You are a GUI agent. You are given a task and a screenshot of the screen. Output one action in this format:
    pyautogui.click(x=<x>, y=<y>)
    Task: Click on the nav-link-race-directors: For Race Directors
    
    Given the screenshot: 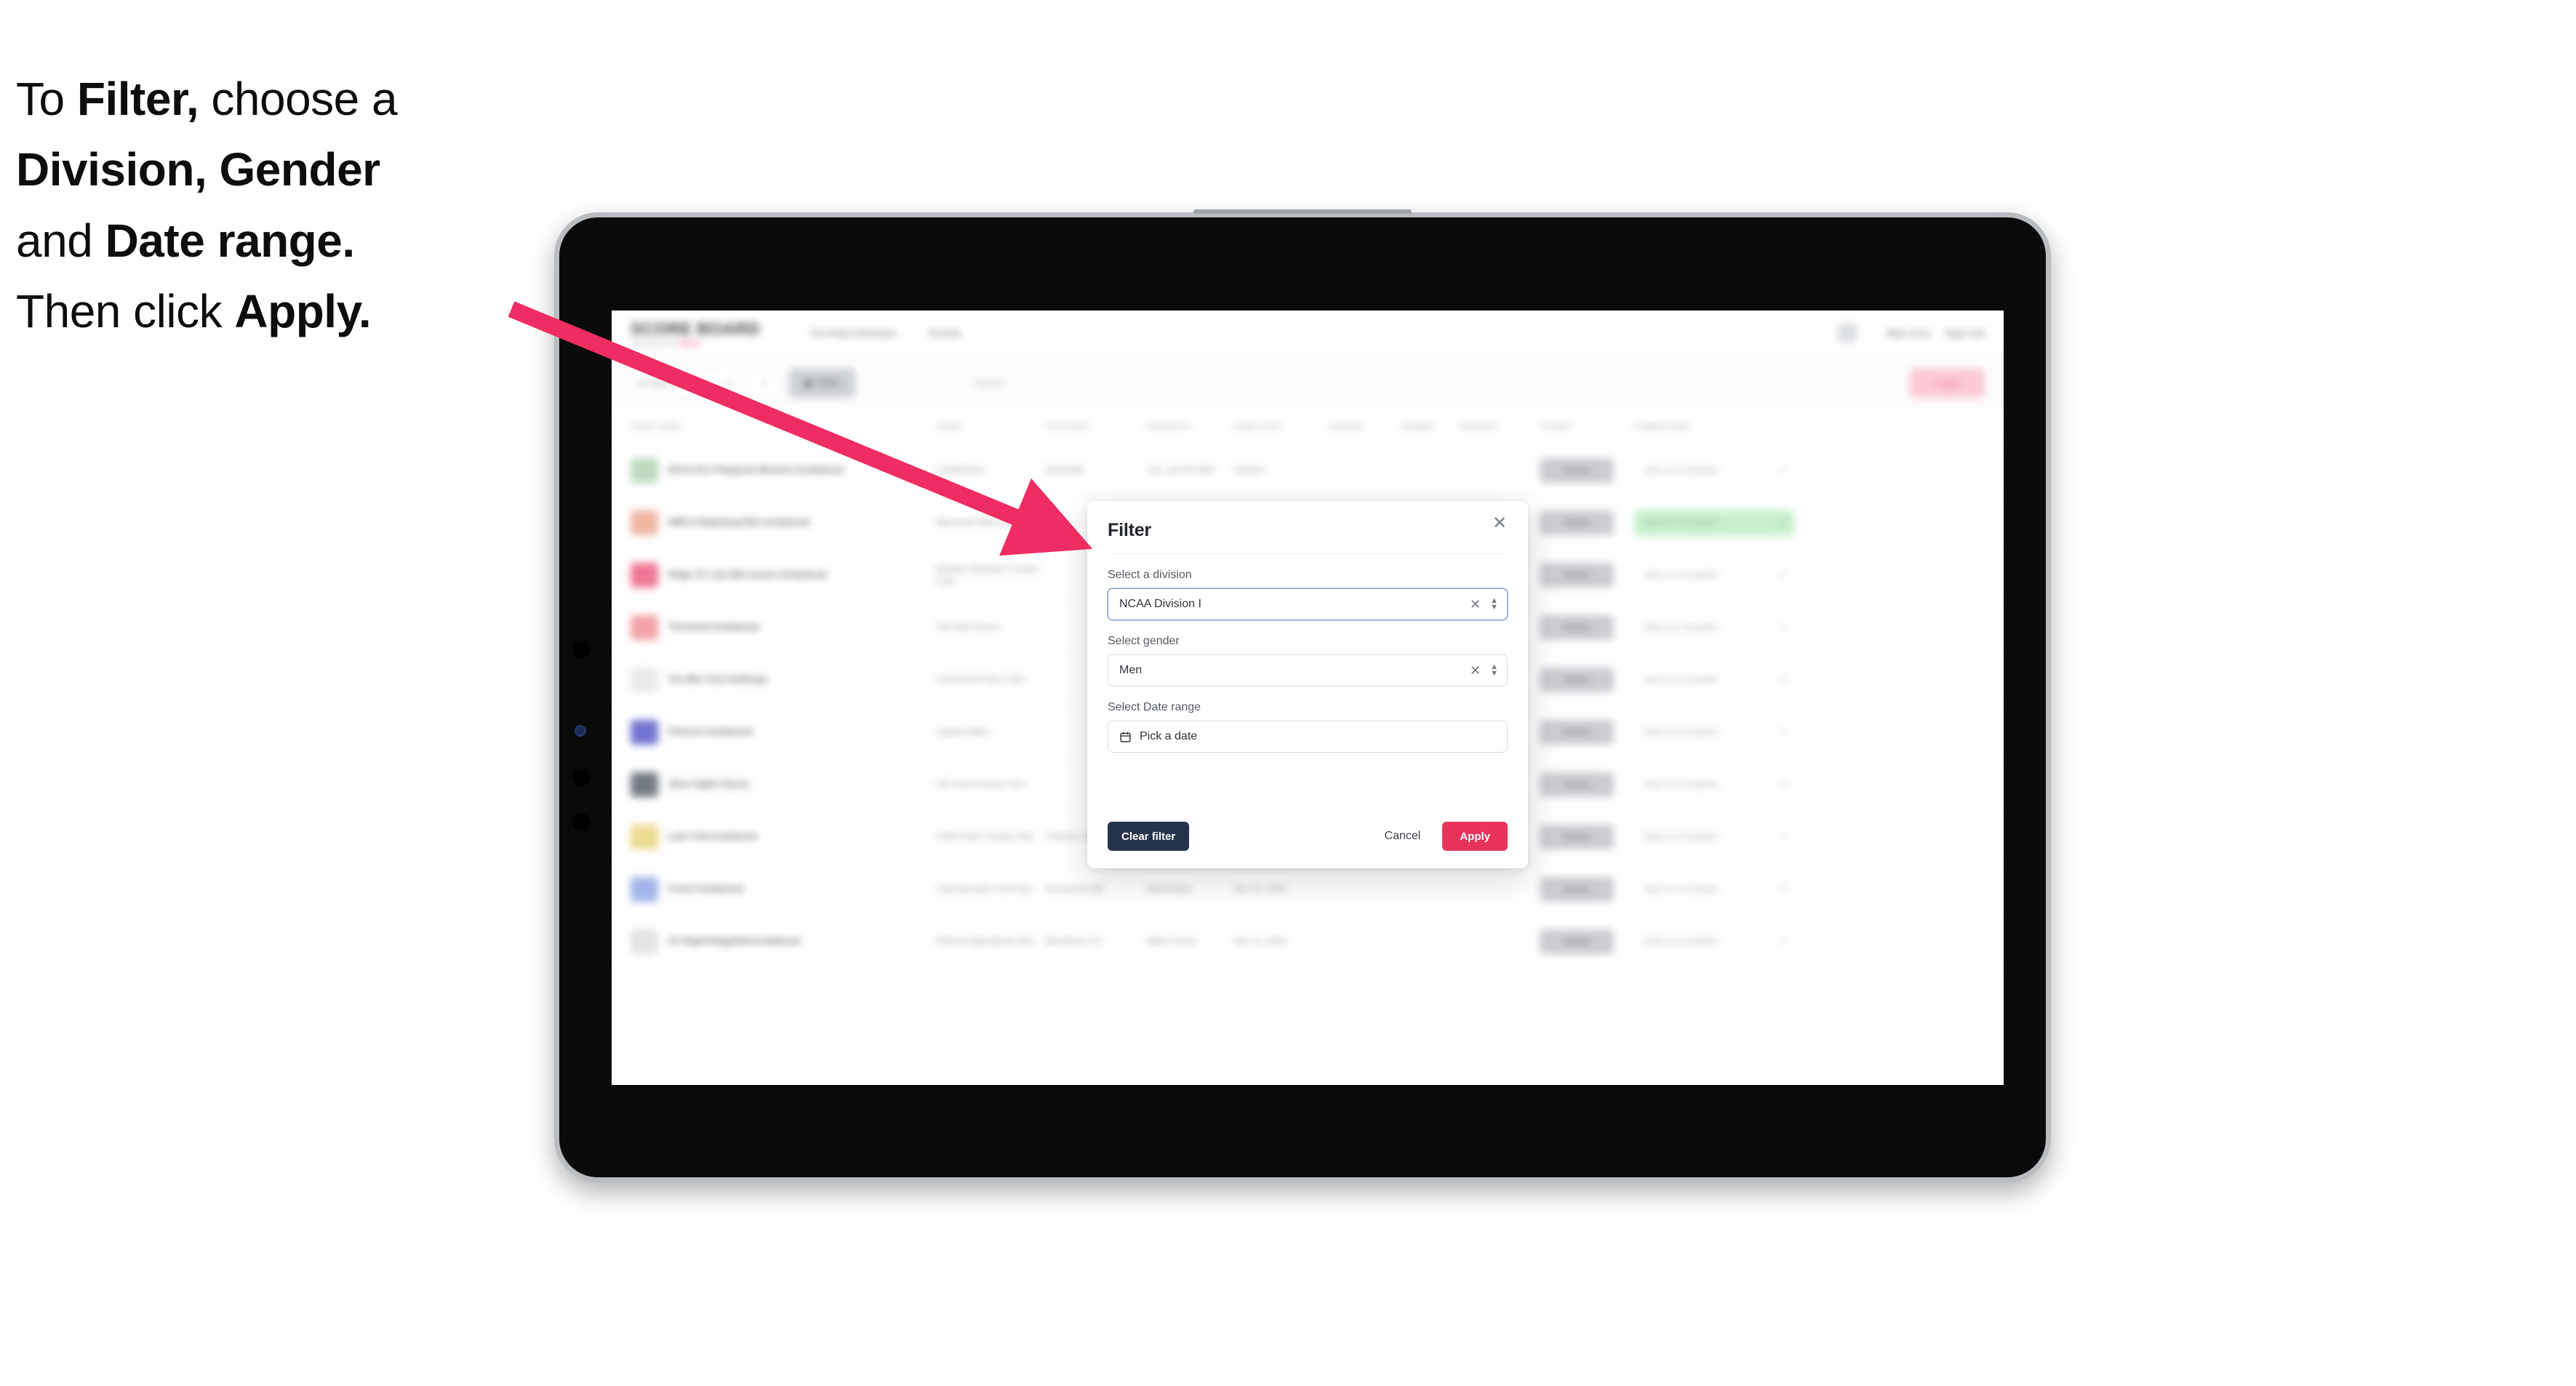 What is the action you would take?
    pyautogui.click(x=853, y=333)
    